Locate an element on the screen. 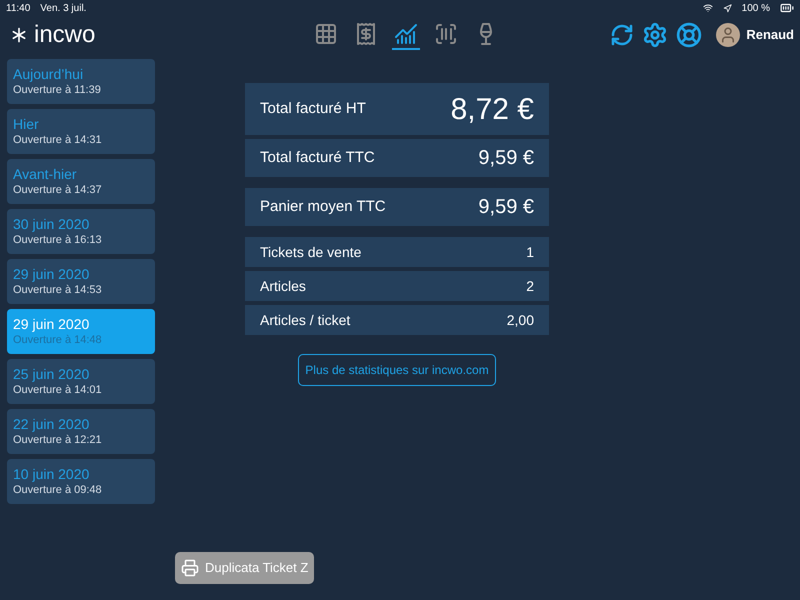  session-item: 22 juin 2020 Ouverture à 12:21 is located at coordinates (81, 431).